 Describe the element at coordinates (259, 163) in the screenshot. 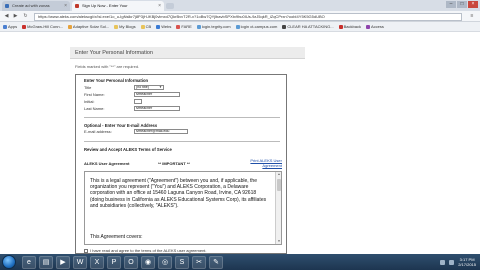

I see `print-agreement-link: Print ALEKS User Agreement` at that location.